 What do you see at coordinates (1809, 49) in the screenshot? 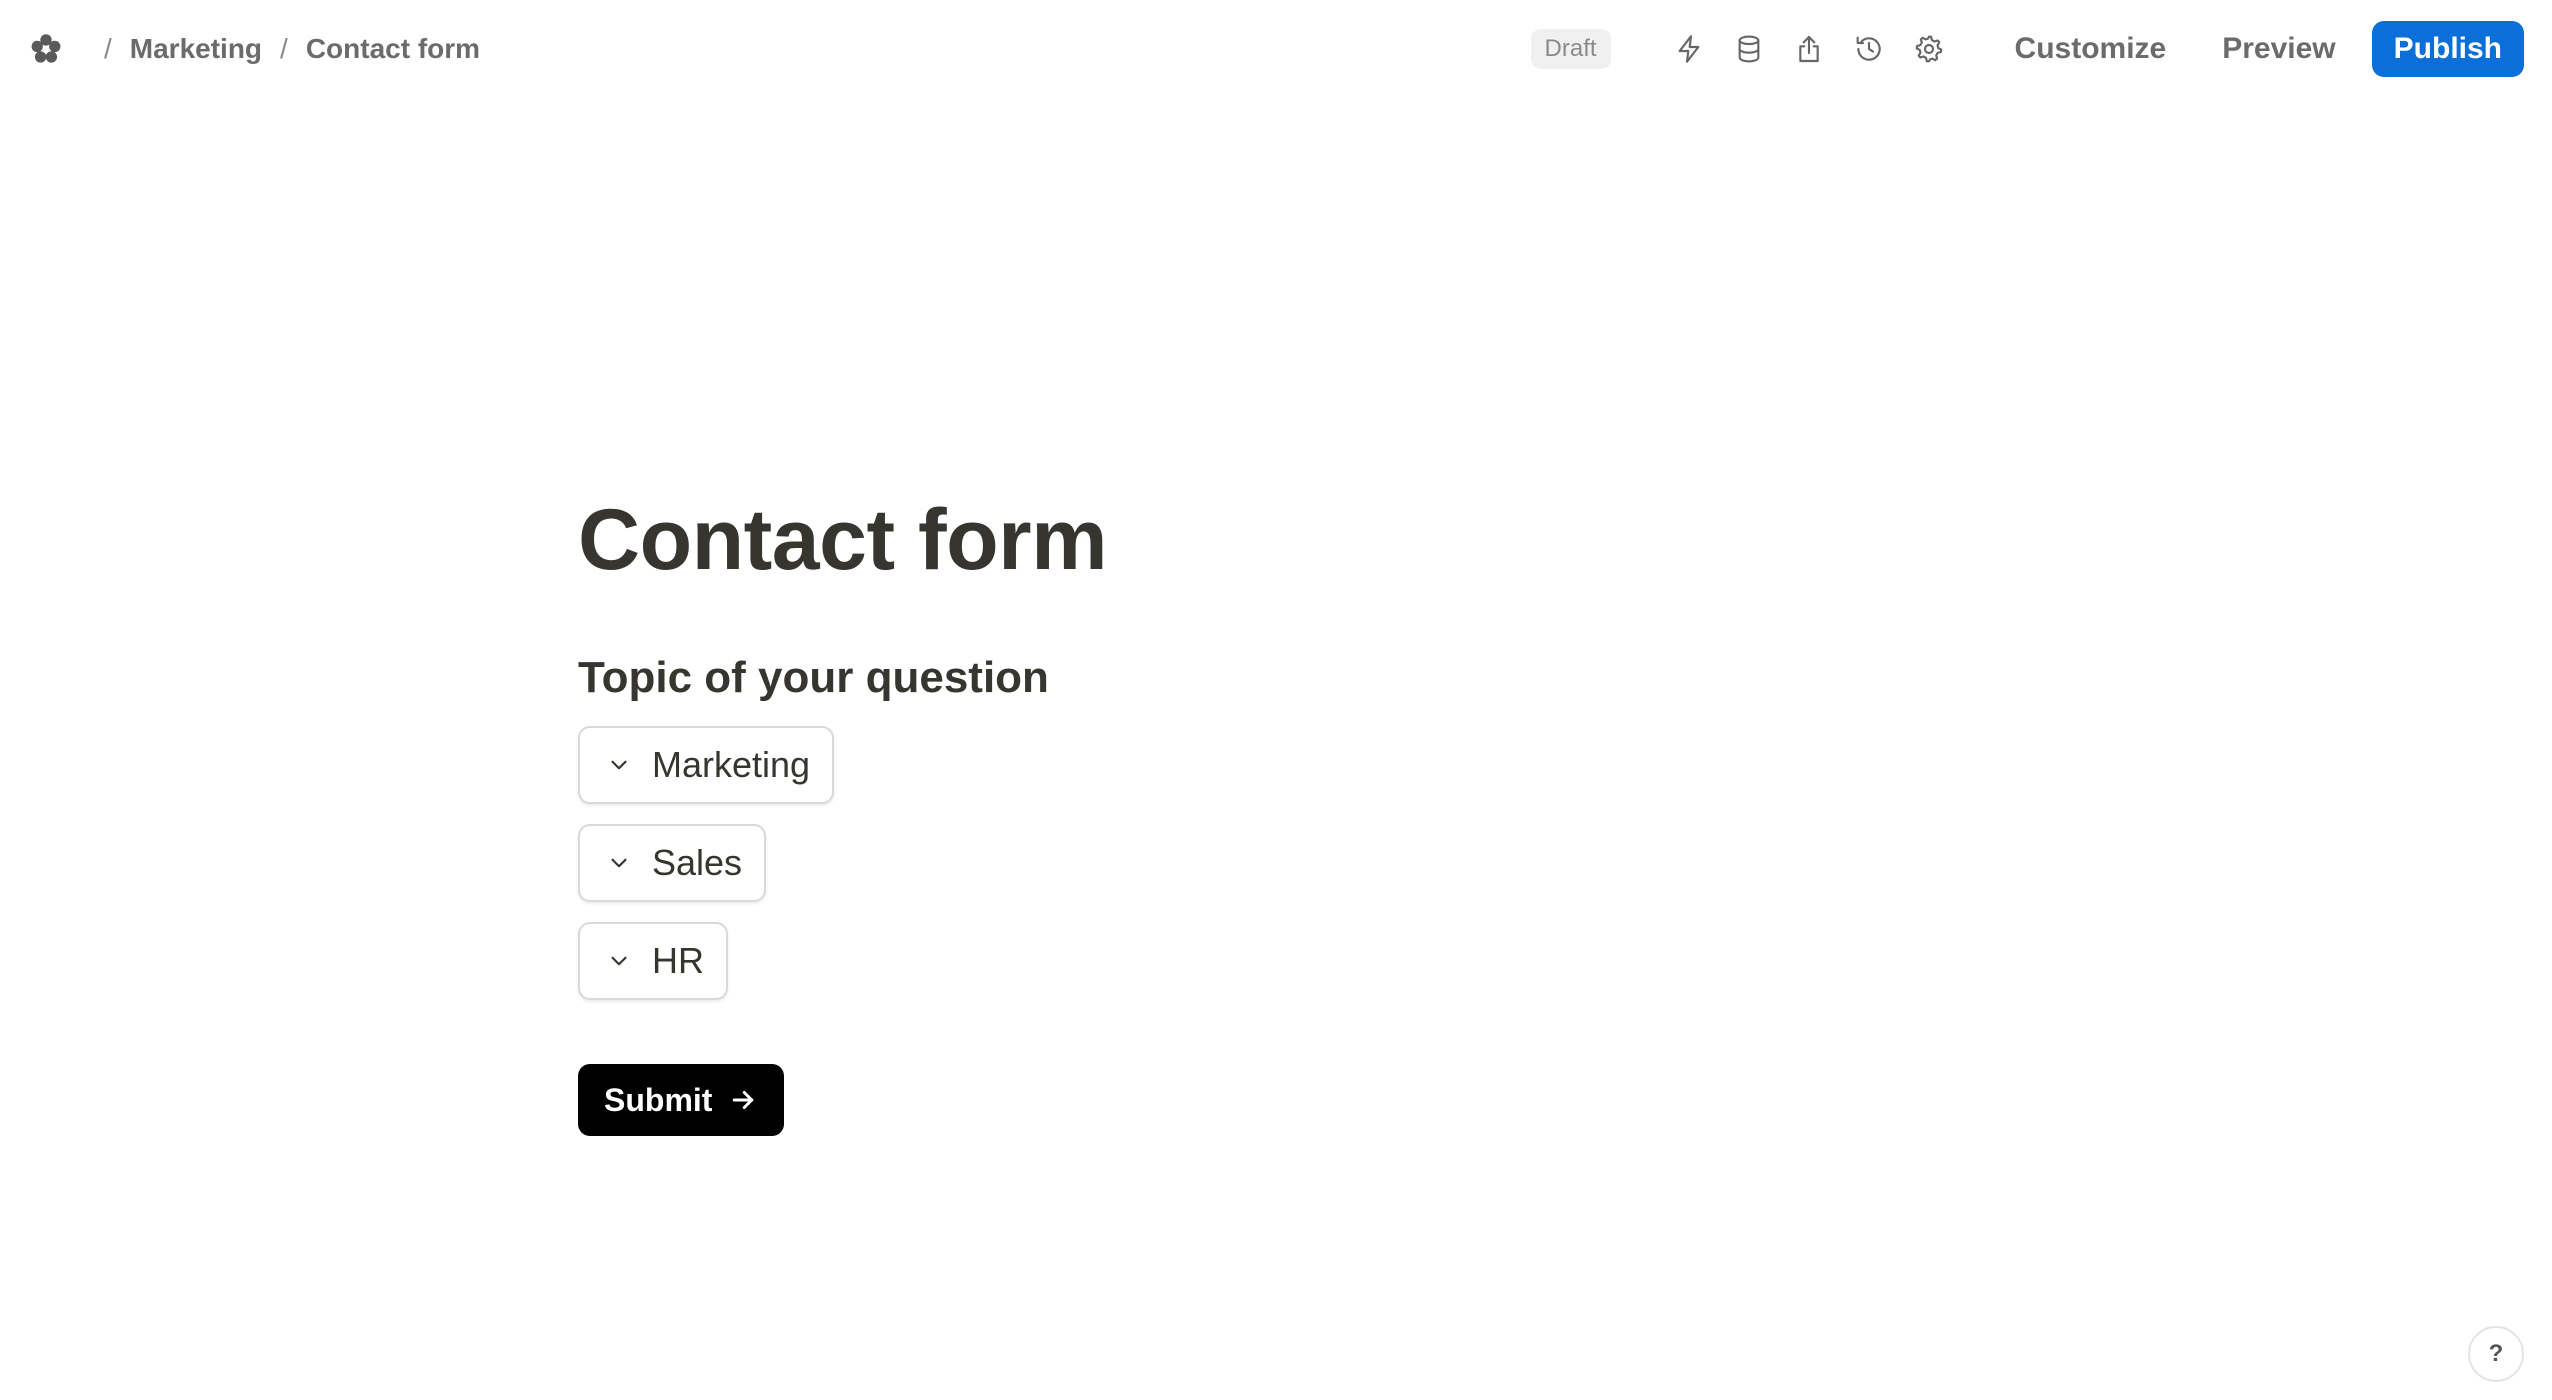
I see `share-icon` at bounding box center [1809, 49].